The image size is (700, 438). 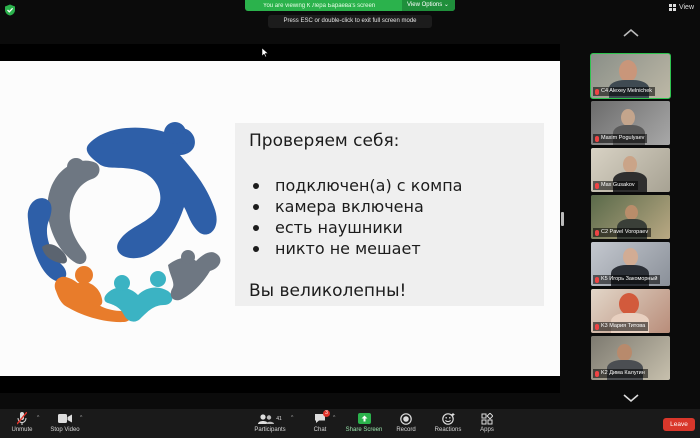 I want to click on chat-button: 3 Chat, so click(x=320, y=423).